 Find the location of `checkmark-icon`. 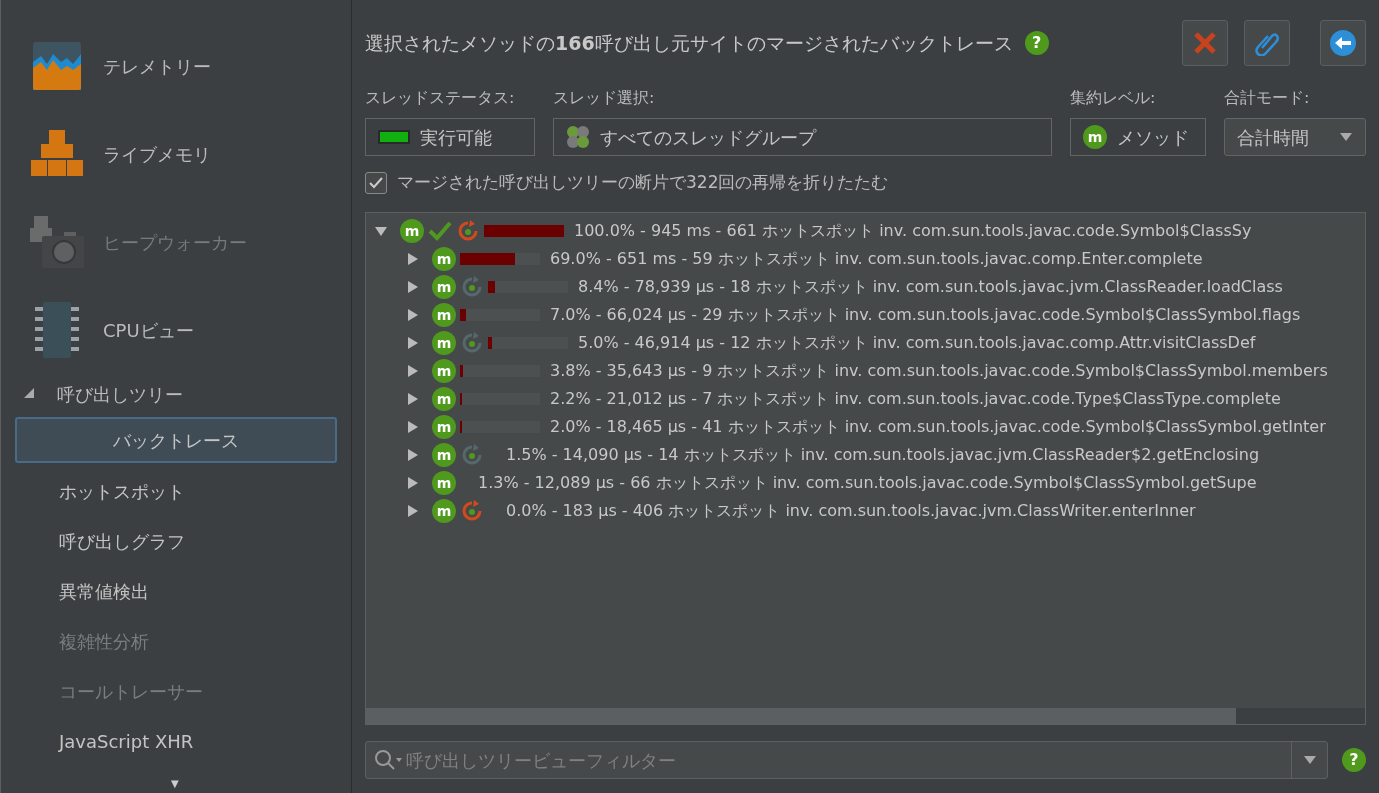

checkmark-icon is located at coordinates (376, 183).